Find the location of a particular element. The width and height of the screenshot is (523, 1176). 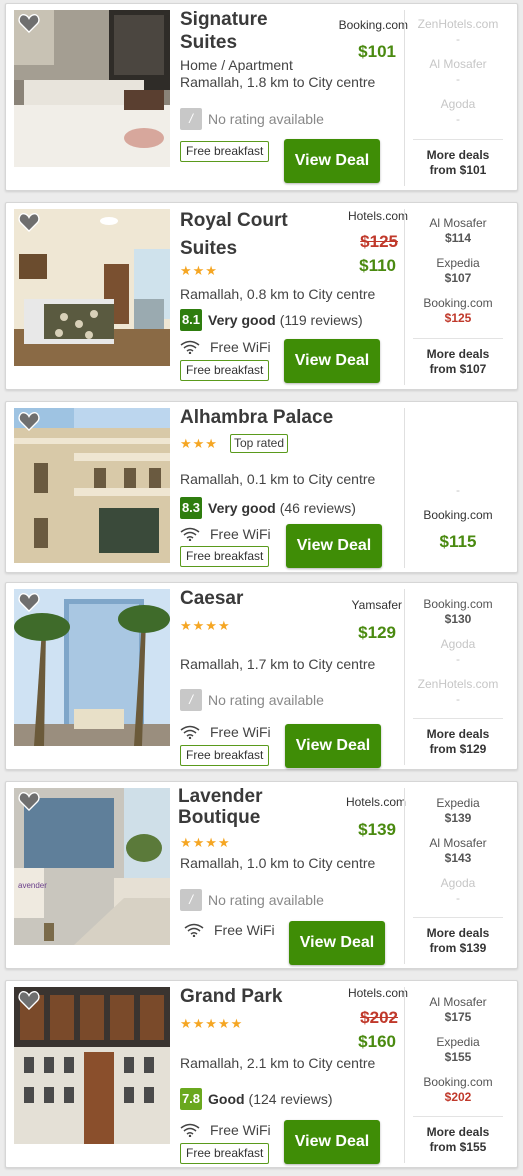

deal-provider: Yamsafer is located at coordinates (376, 605).